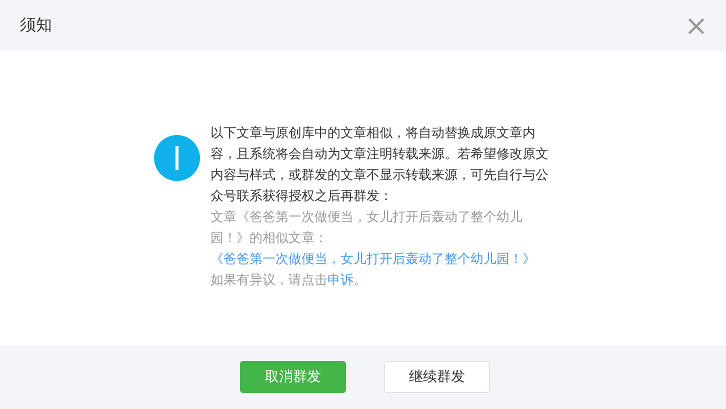  Describe the element at coordinates (36, 25) in the screenshot. I see `dialog-title: 须知` at that location.